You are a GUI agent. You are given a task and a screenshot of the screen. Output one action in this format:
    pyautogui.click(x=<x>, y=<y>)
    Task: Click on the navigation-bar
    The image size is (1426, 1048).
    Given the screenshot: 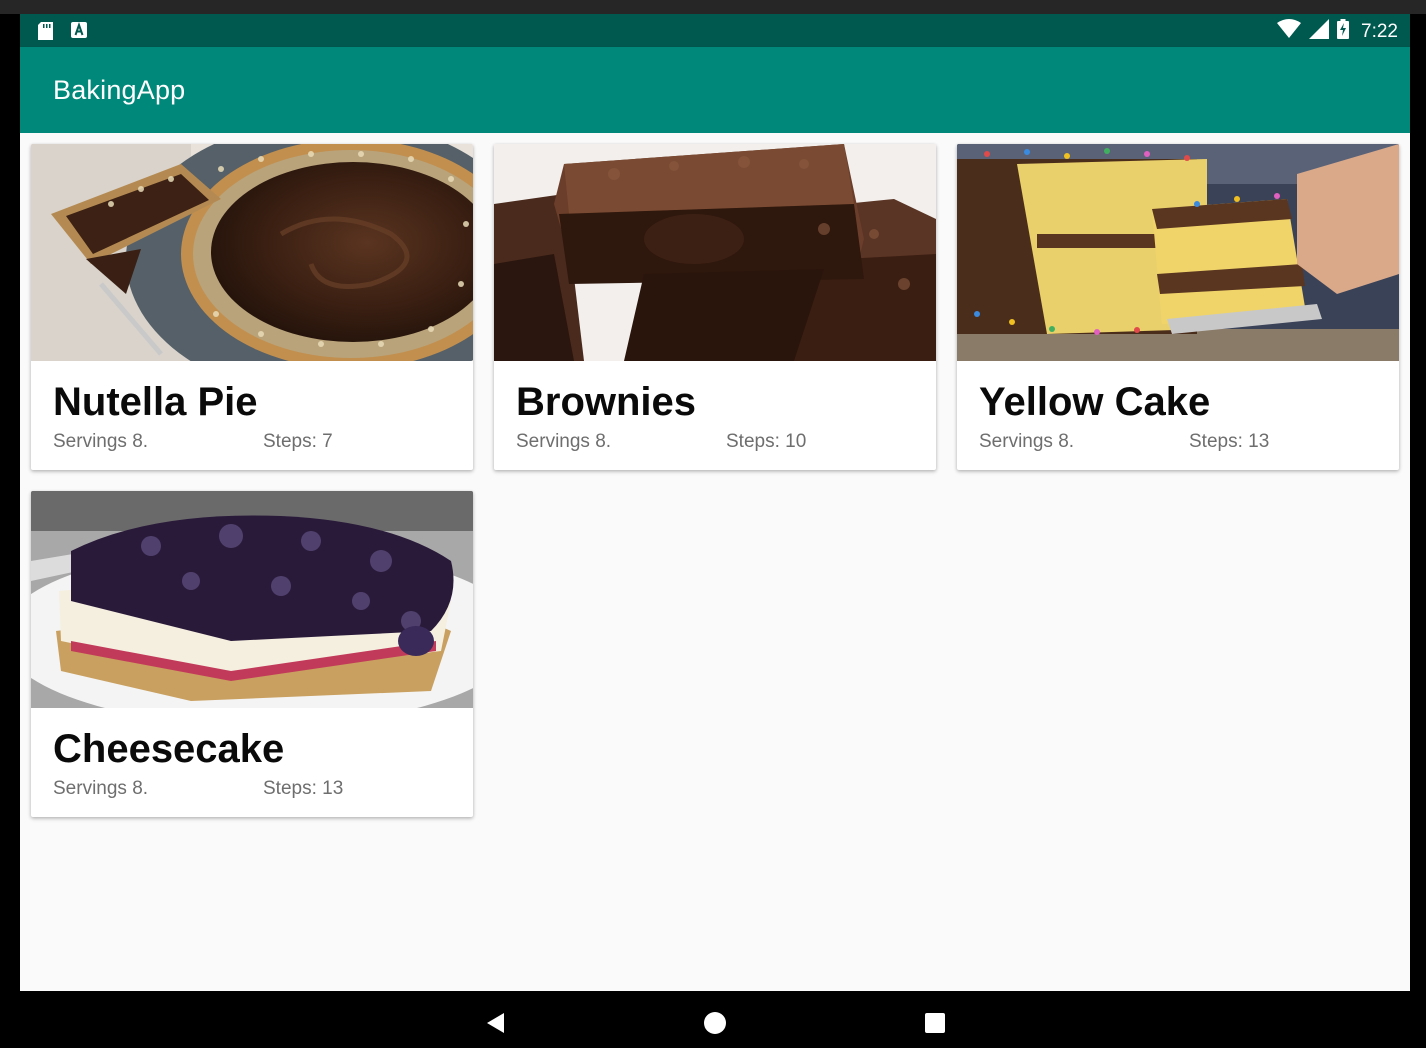 What is the action you would take?
    pyautogui.click(x=713, y=1019)
    